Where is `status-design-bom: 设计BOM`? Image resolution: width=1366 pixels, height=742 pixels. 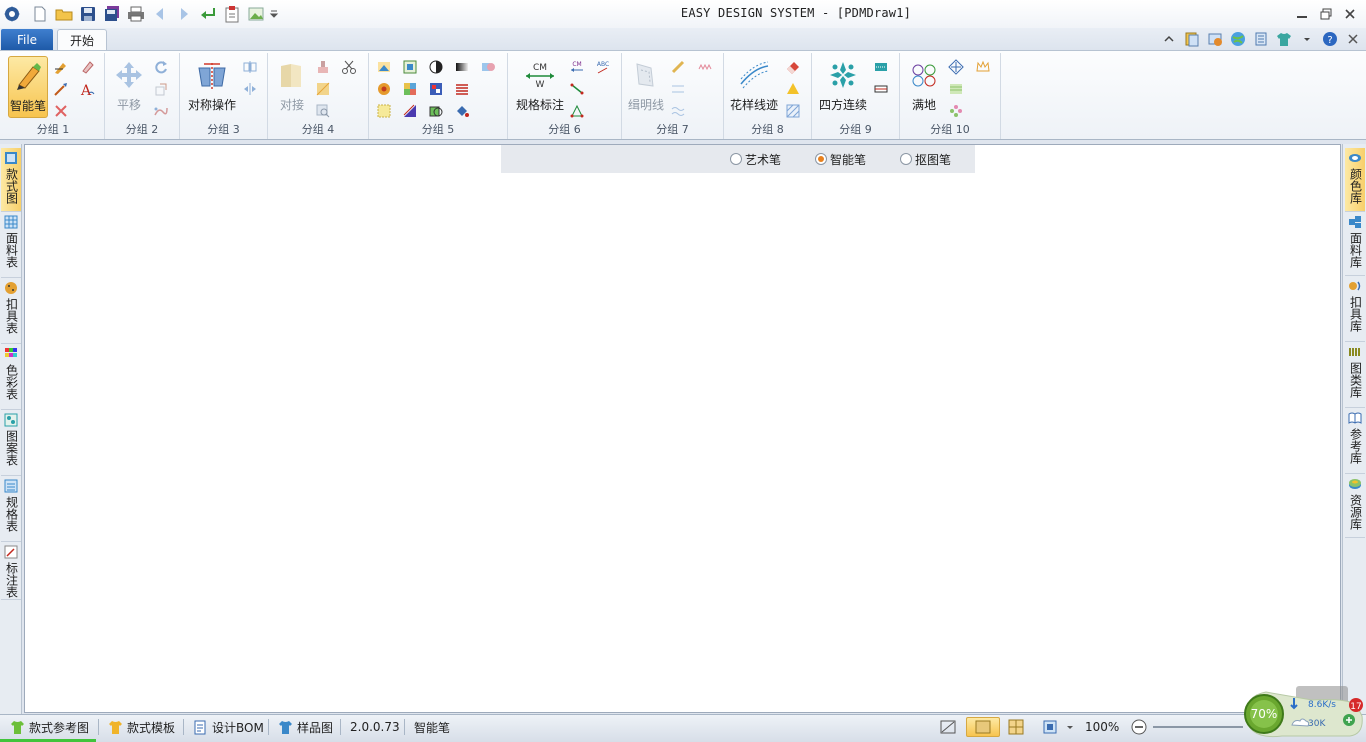
status-design-bom: 设计BOM is located at coordinates (228, 727).